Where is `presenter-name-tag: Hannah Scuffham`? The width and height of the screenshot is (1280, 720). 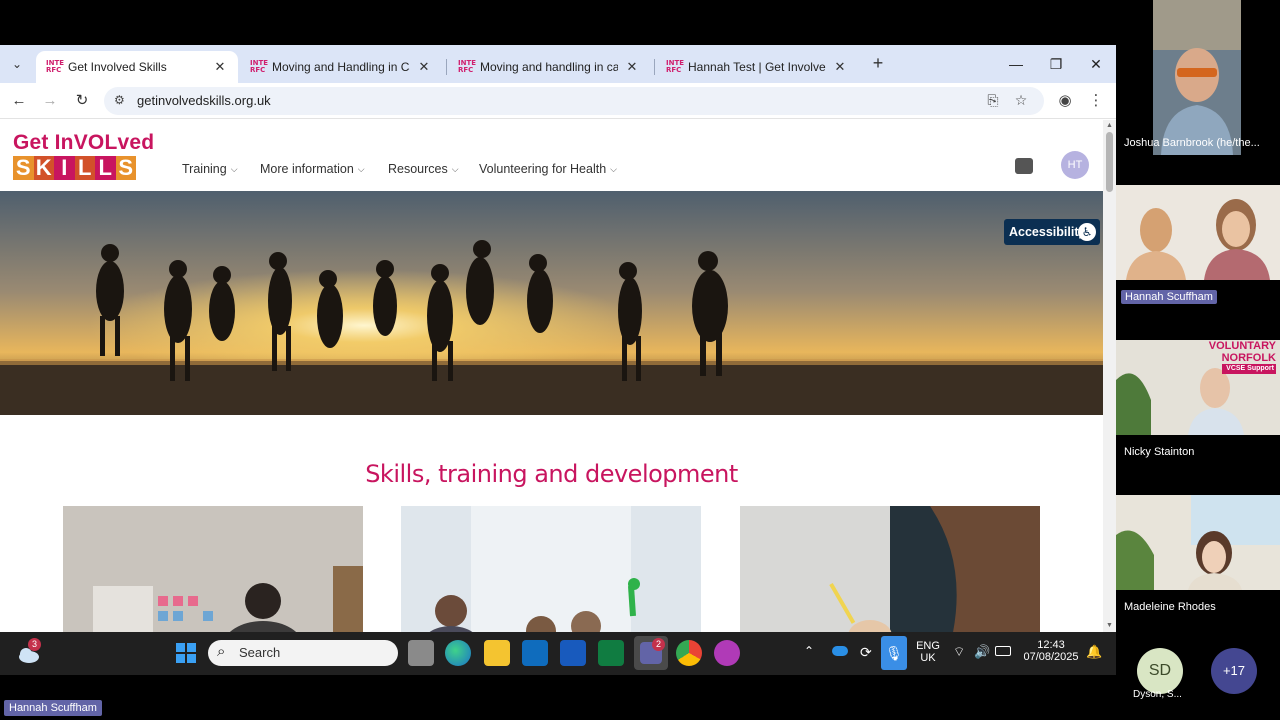
presenter-name-tag: Hannah Scuffham is located at coordinates (53, 708).